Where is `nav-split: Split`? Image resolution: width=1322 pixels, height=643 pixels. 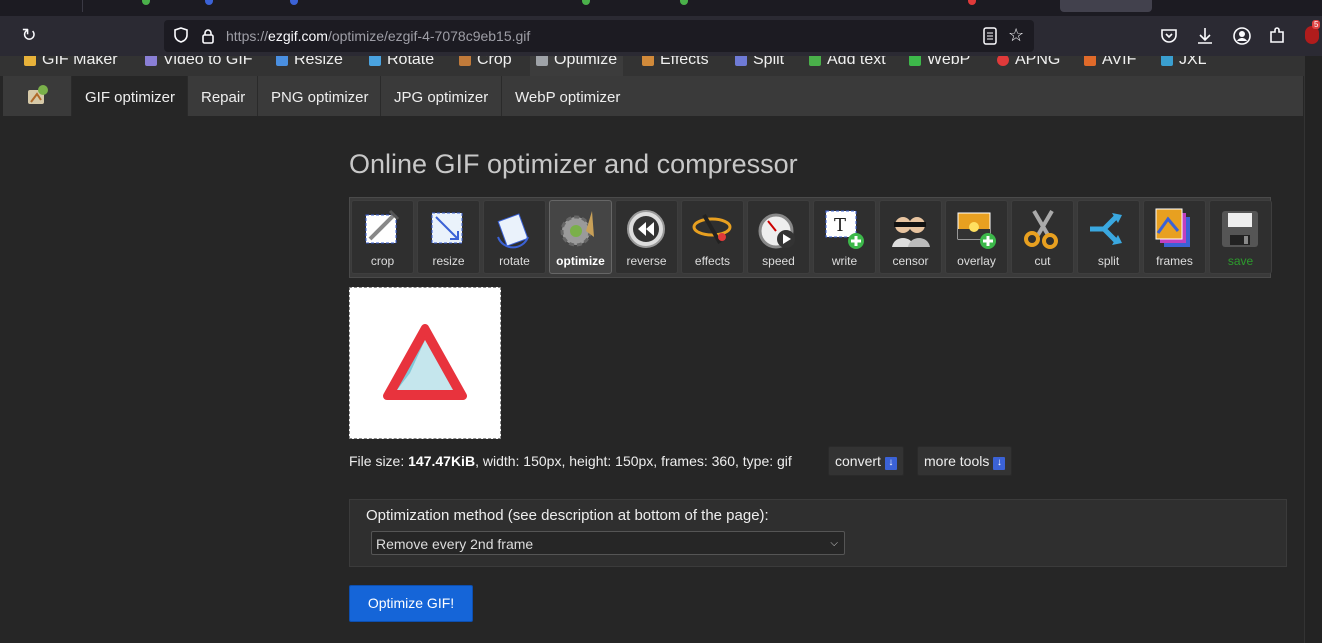 nav-split: Split is located at coordinates (759, 66).